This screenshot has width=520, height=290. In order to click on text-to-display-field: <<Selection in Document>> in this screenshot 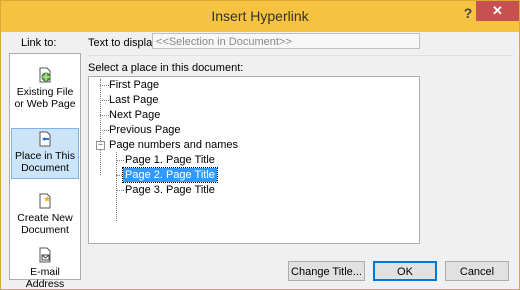, I will do `click(286, 41)`.